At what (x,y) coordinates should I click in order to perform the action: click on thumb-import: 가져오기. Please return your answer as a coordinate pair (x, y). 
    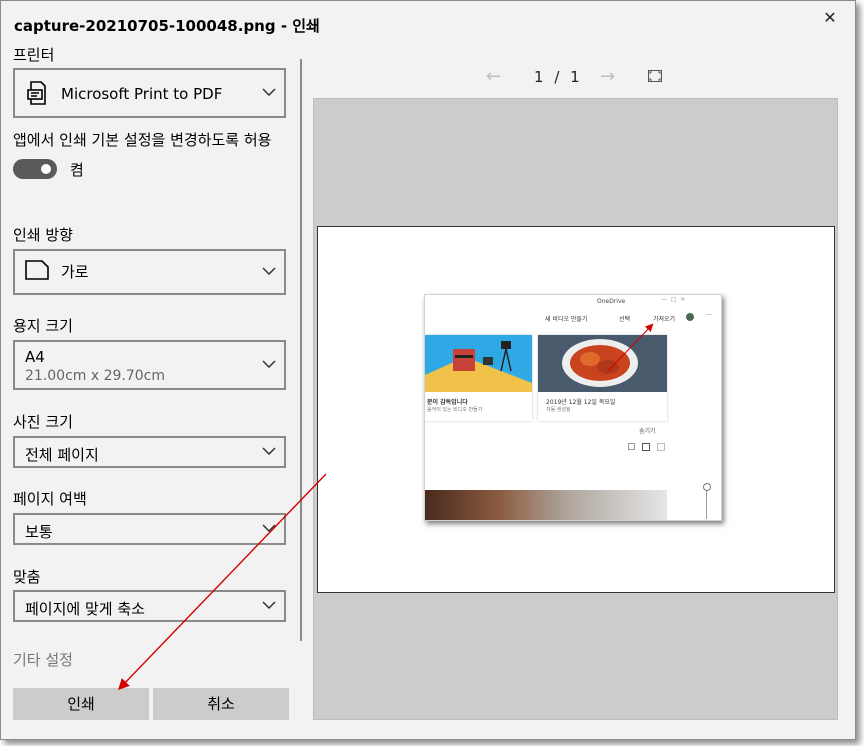
    Looking at the image, I should click on (664, 319).